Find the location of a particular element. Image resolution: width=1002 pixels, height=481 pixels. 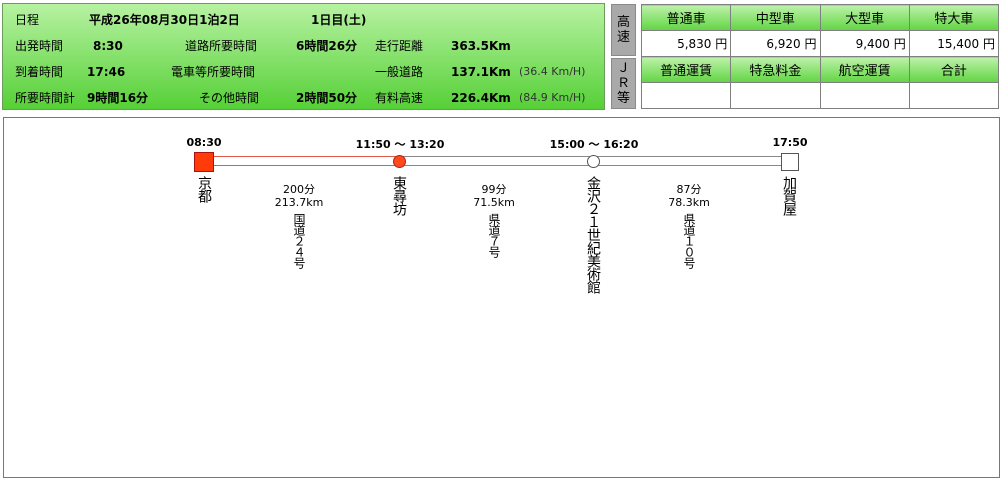

jr-char: Ｒ is located at coordinates (623, 83).